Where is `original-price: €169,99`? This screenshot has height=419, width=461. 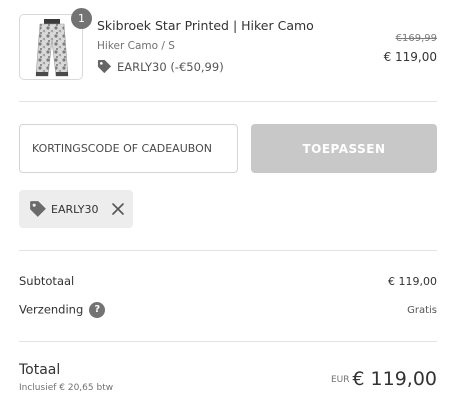
original-price: €169,99 is located at coordinates (416, 38).